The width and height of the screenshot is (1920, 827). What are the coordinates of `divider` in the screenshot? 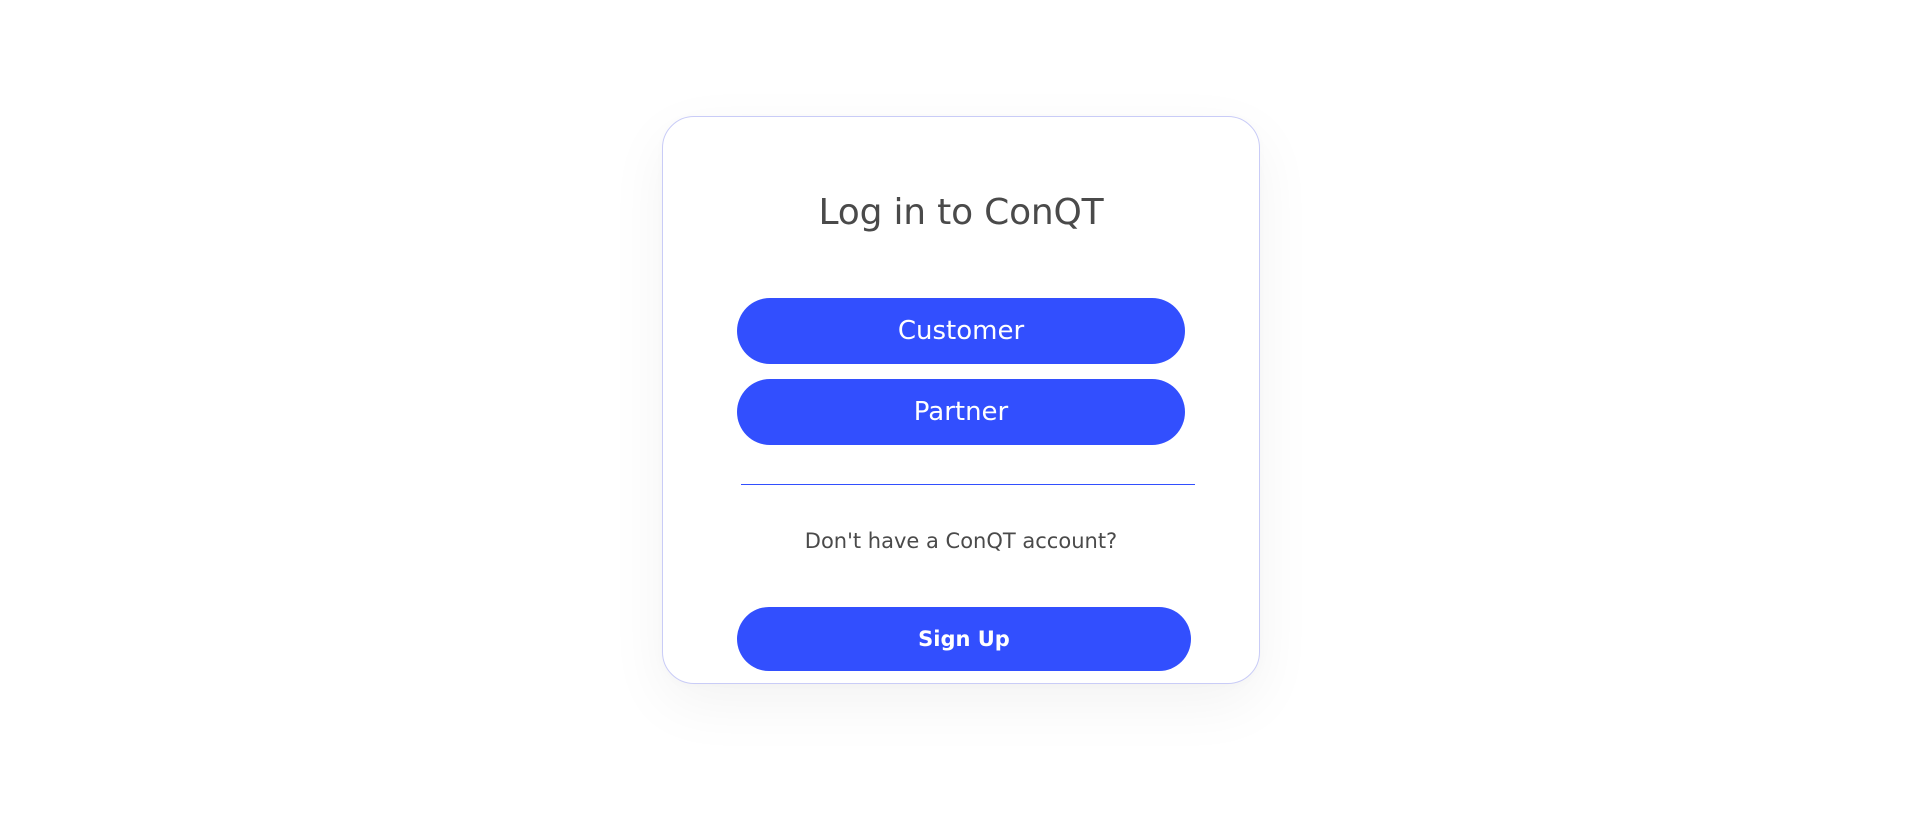 It's located at (968, 484).